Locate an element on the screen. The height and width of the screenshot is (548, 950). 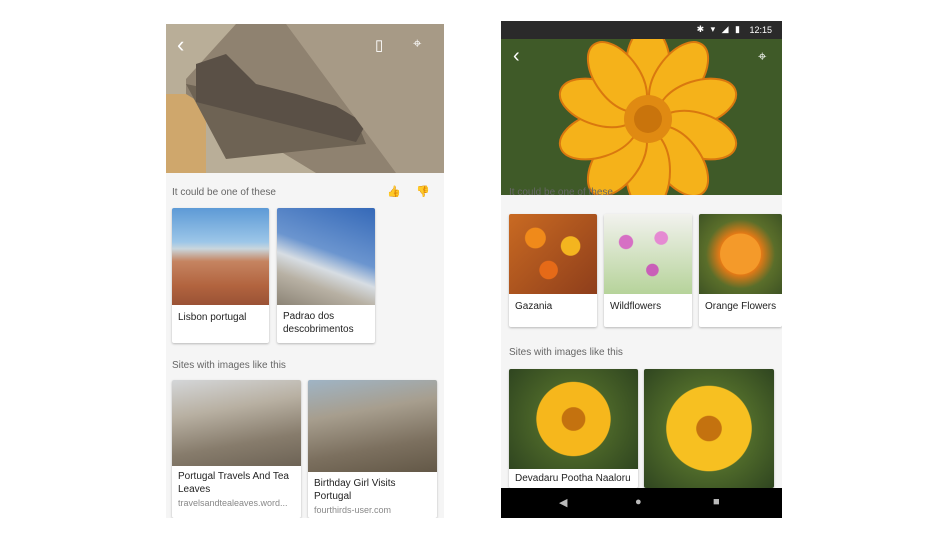
status-bar: ✱ ▾ ◢ ▮ 12:15 is located at coordinates (641, 30).